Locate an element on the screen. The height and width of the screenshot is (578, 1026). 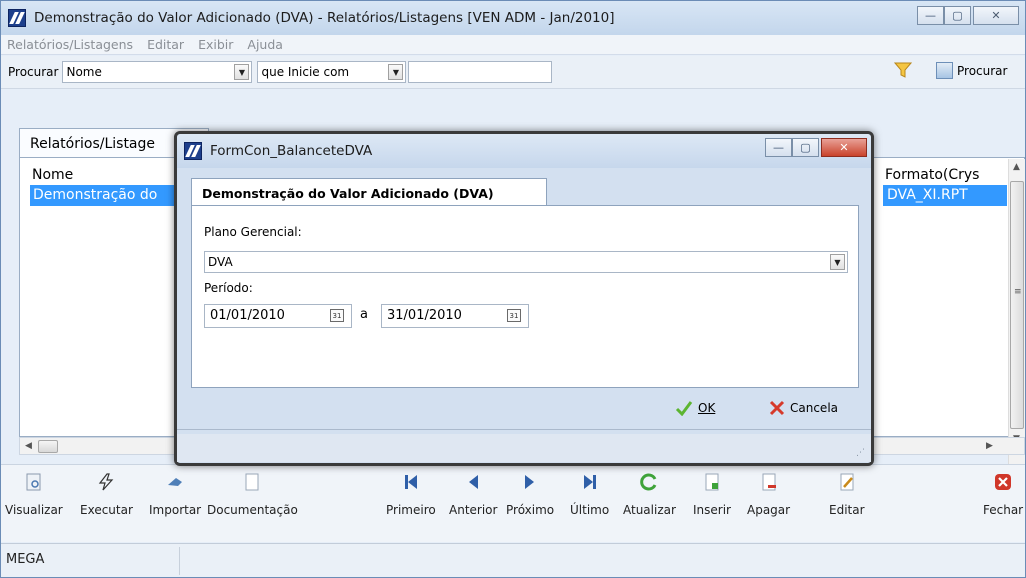
previous-icon is located at coordinates (474, 482).